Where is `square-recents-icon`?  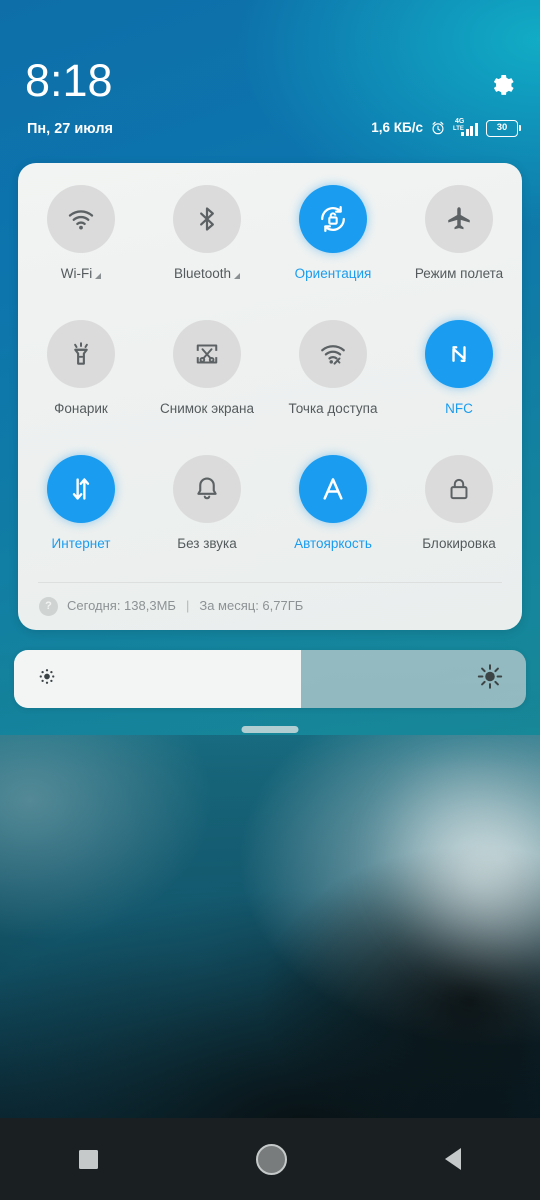 square-recents-icon is located at coordinates (88, 1159).